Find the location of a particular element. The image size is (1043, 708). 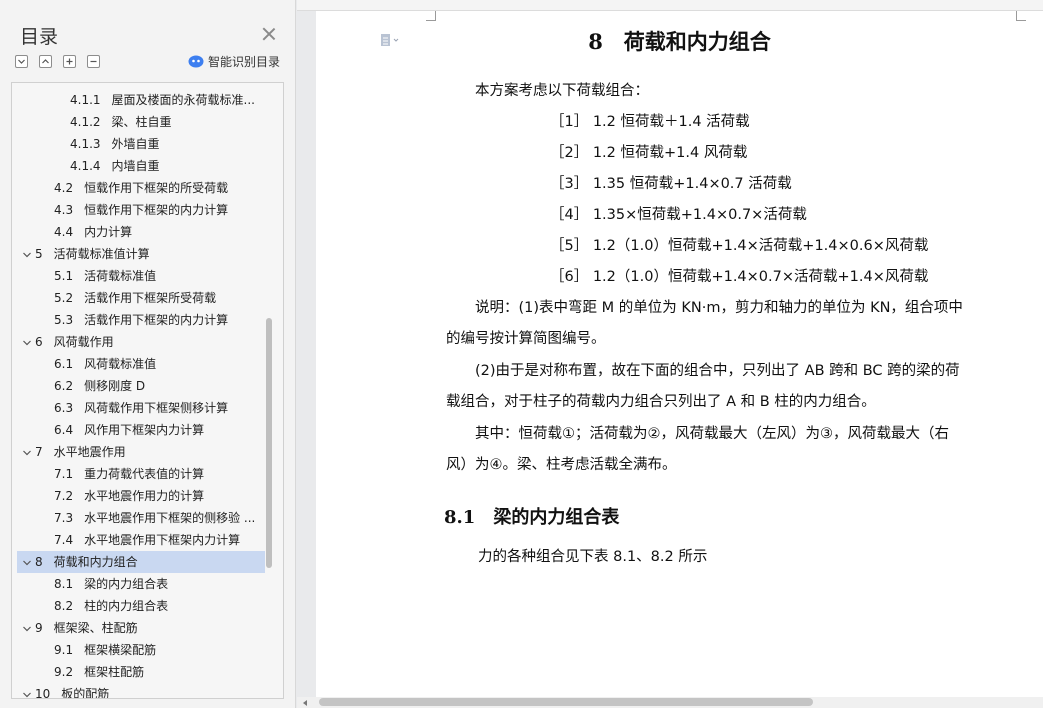

toc-toolbar is located at coordinates (57, 61).